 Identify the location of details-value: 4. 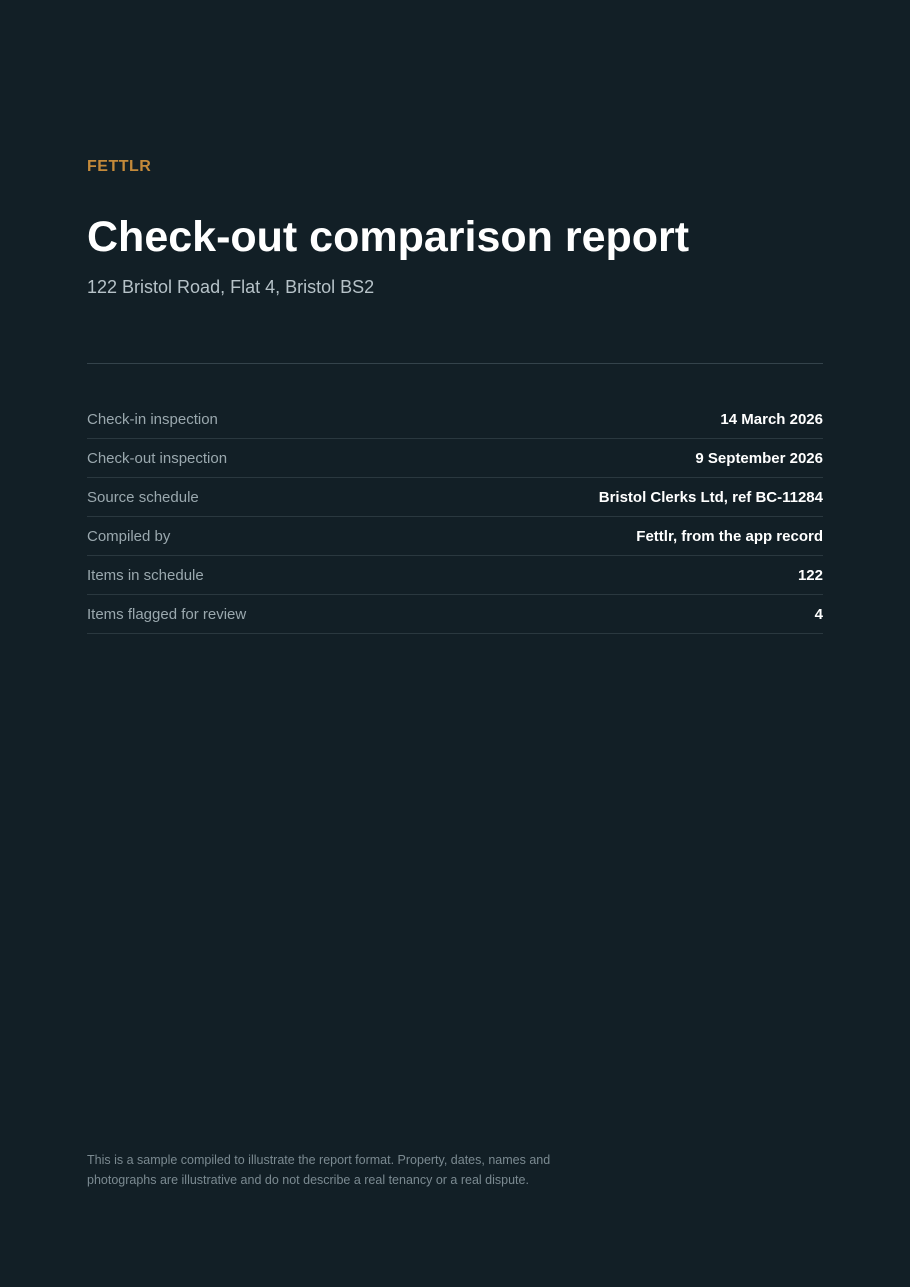
(818, 614).